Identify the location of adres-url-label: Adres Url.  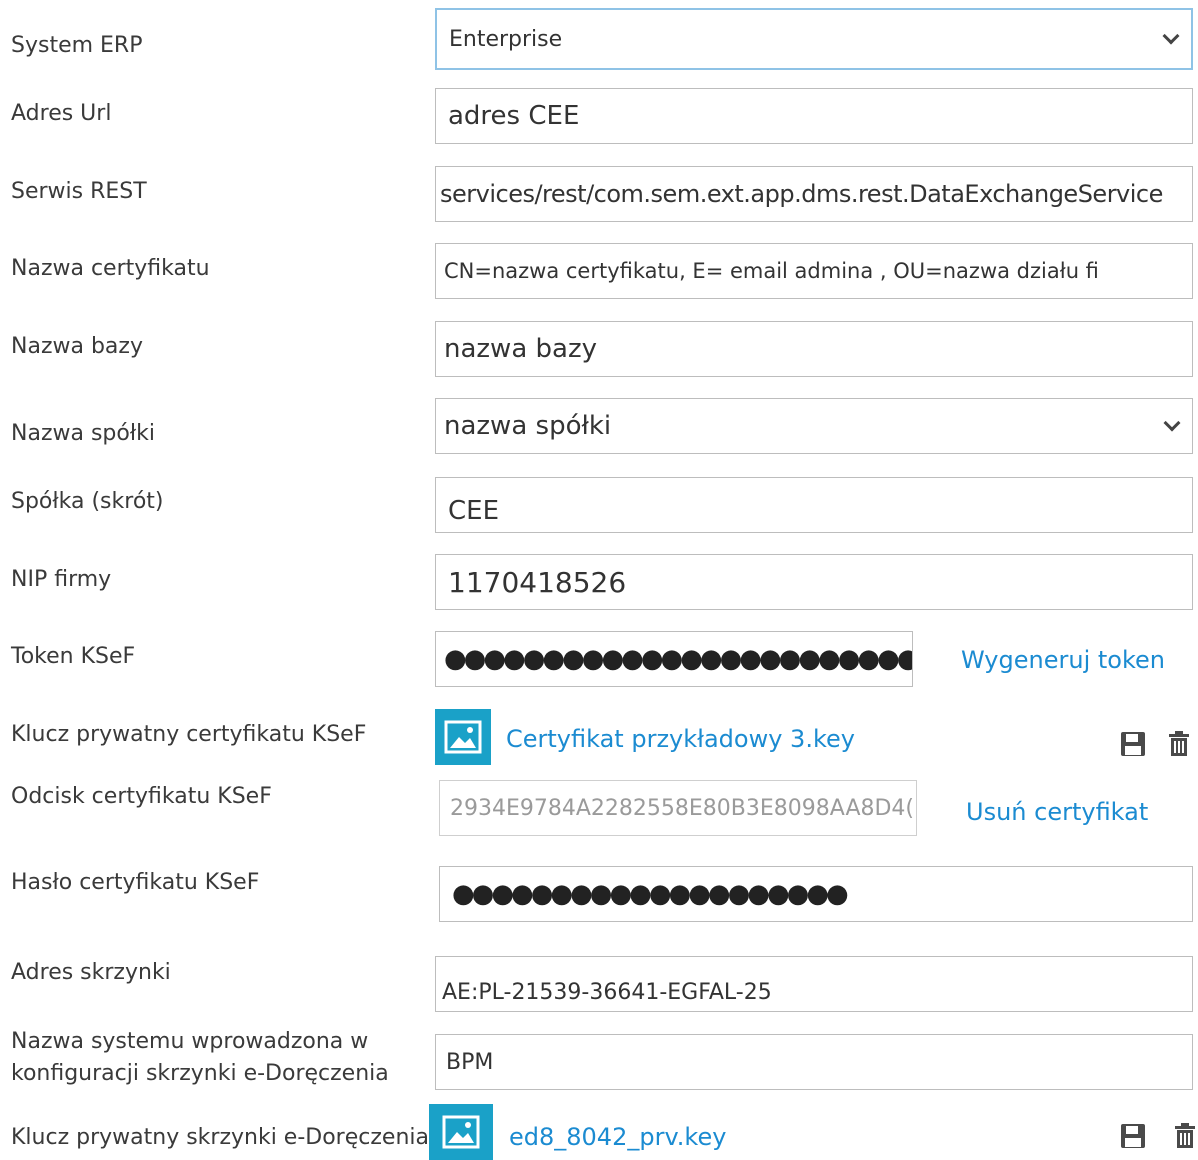
(61, 113).